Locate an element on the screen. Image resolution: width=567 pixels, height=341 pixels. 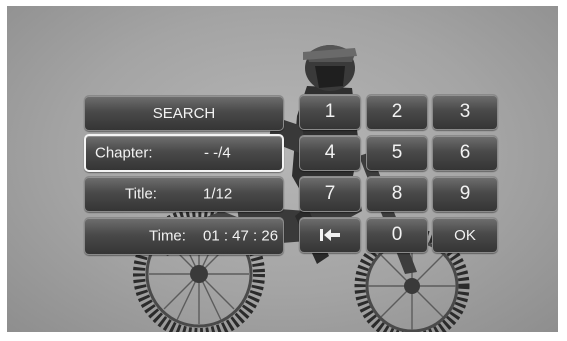
key-4-label: 4 is located at coordinates (330, 152).